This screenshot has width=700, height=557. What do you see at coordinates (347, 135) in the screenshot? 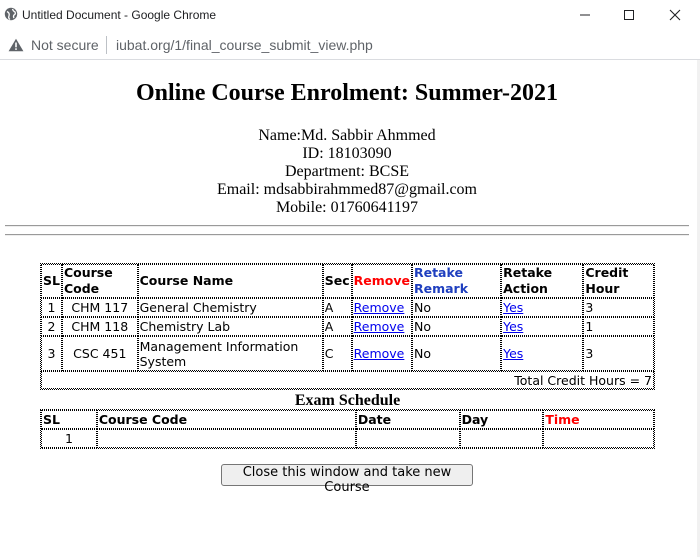
I see `student-name: Name:Md. Sabbir Ahmmed` at bounding box center [347, 135].